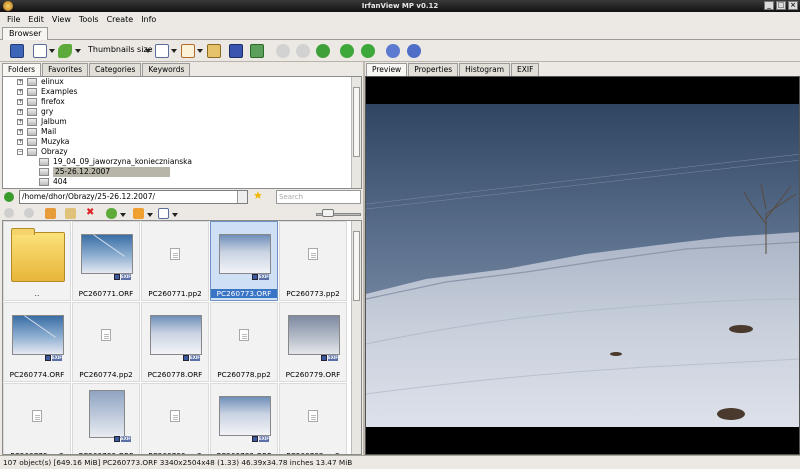  I want to click on tree-node: + firefox, so click(177, 102).